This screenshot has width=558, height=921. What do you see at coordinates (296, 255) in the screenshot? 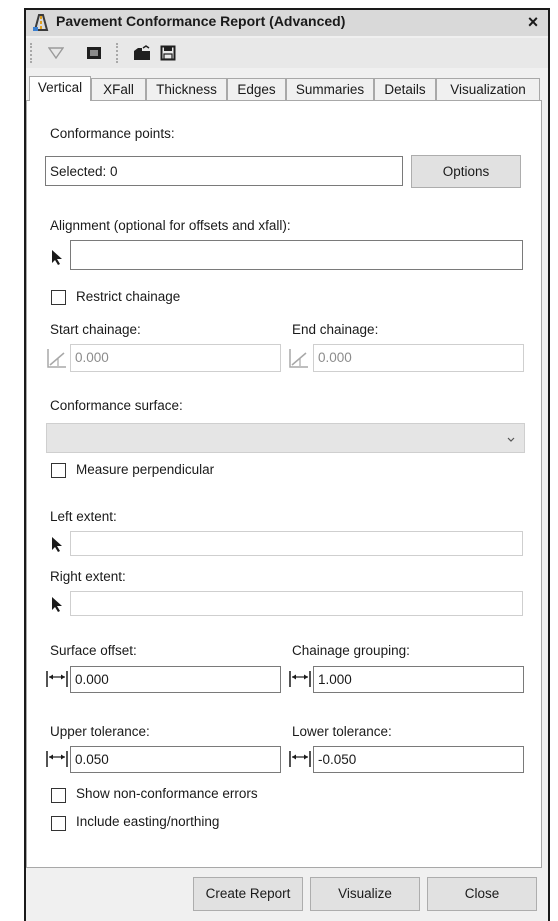
I see `alignment-field` at bounding box center [296, 255].